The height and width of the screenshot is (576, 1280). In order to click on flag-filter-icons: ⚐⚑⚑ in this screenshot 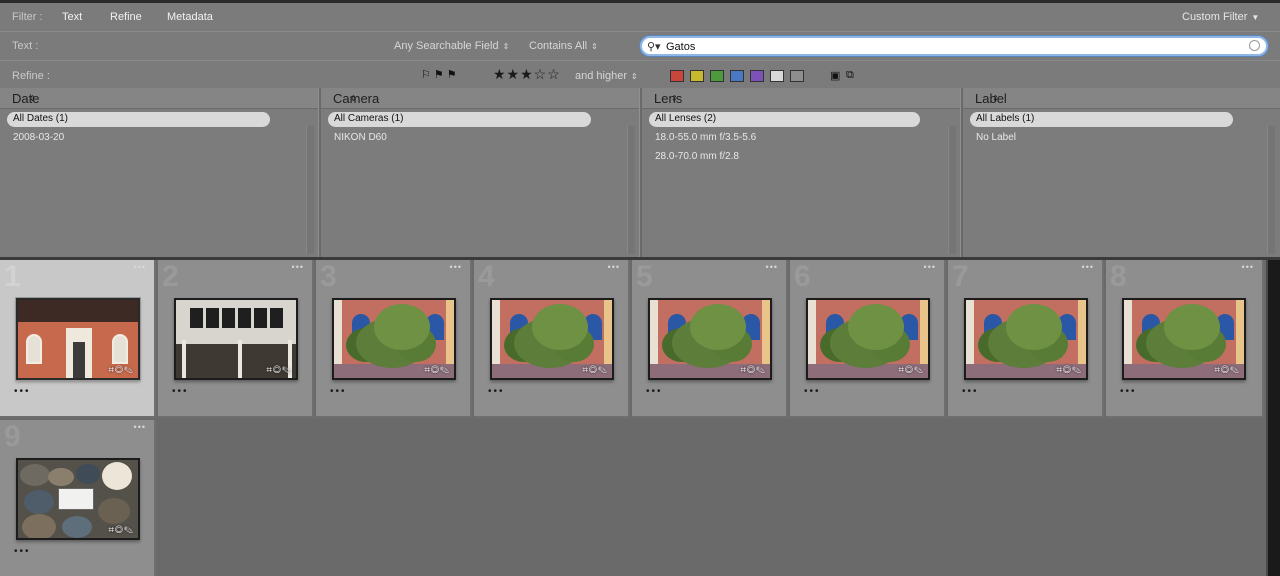, I will do `click(440, 74)`.